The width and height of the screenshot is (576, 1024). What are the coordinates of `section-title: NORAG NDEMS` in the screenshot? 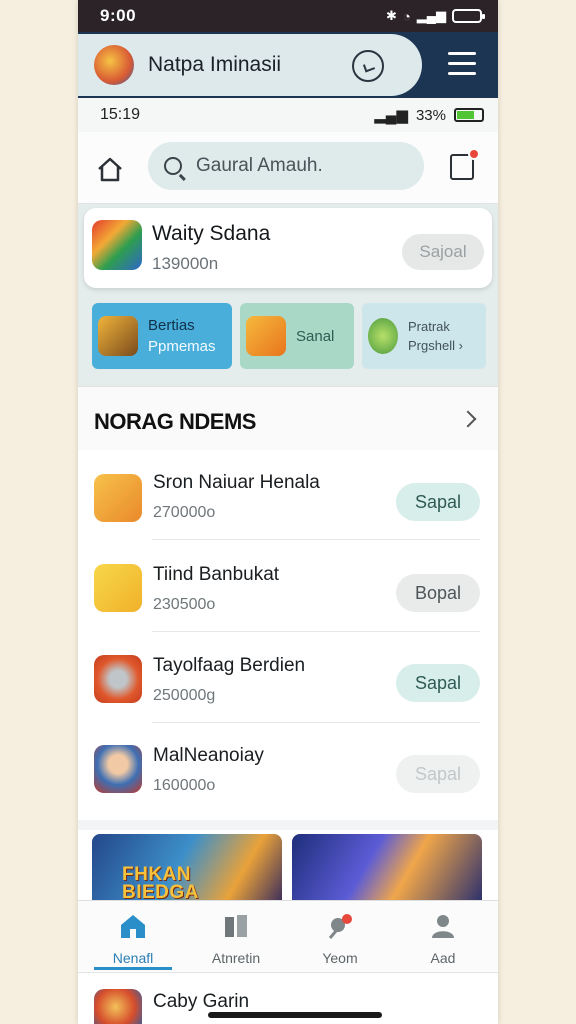 It's located at (175, 421).